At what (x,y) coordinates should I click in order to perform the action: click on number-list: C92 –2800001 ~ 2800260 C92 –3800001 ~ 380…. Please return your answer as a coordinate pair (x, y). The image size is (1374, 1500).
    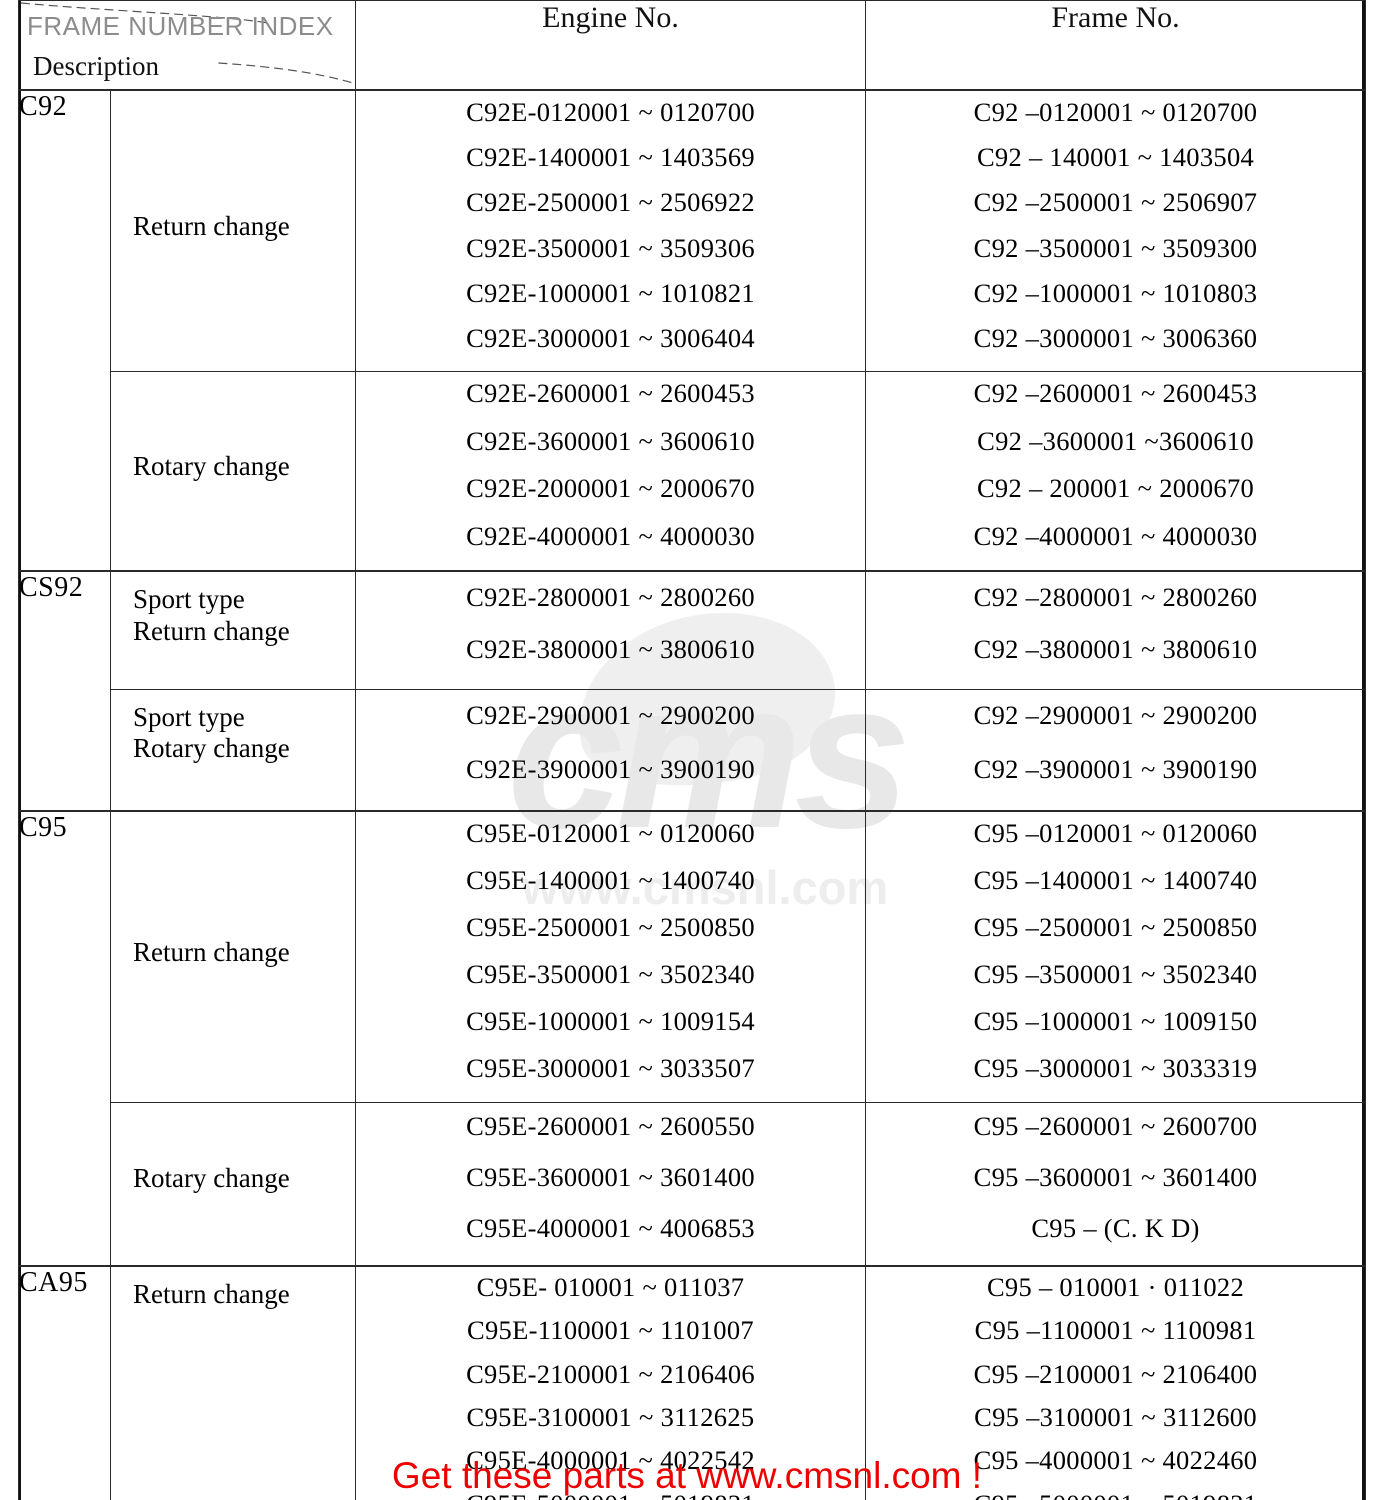
    Looking at the image, I should click on (1115, 630).